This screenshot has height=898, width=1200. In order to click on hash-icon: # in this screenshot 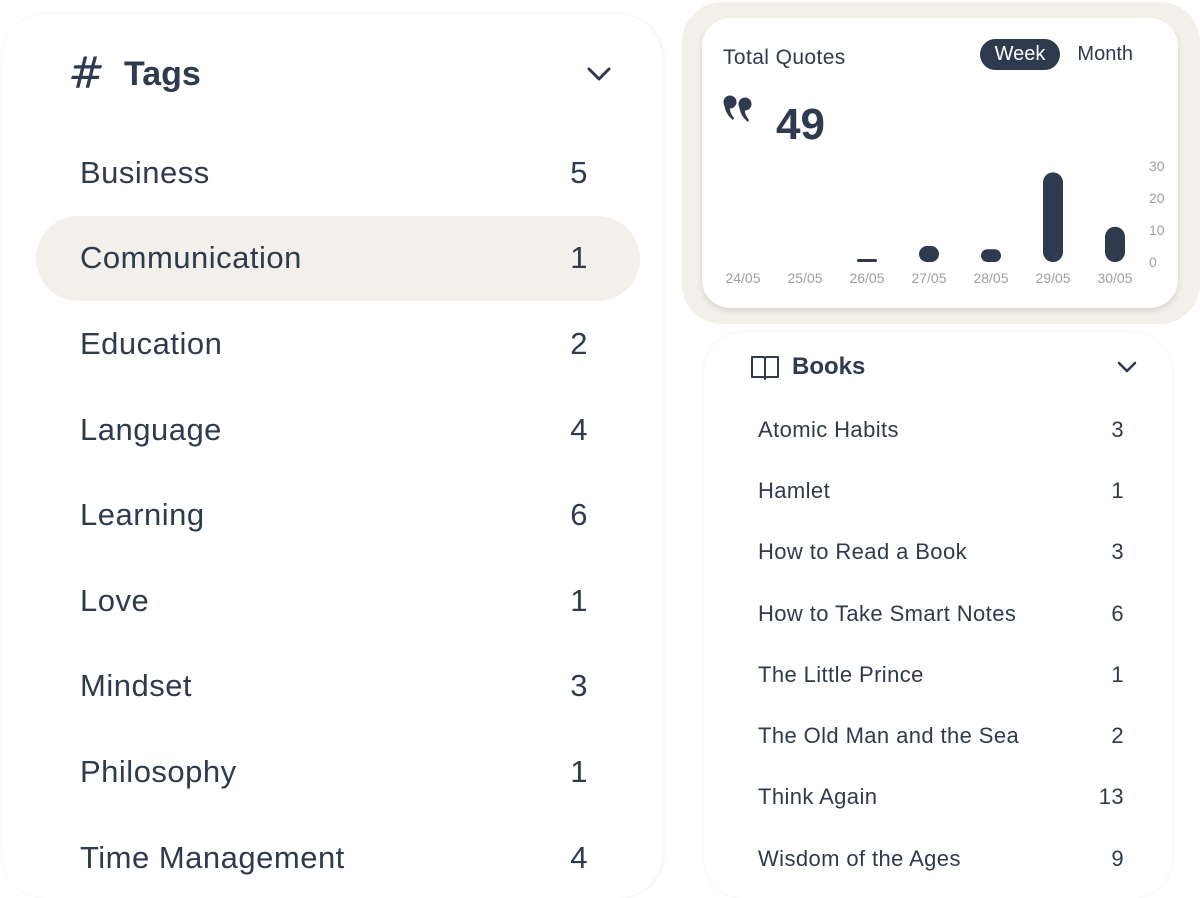, I will do `click(86, 73)`.